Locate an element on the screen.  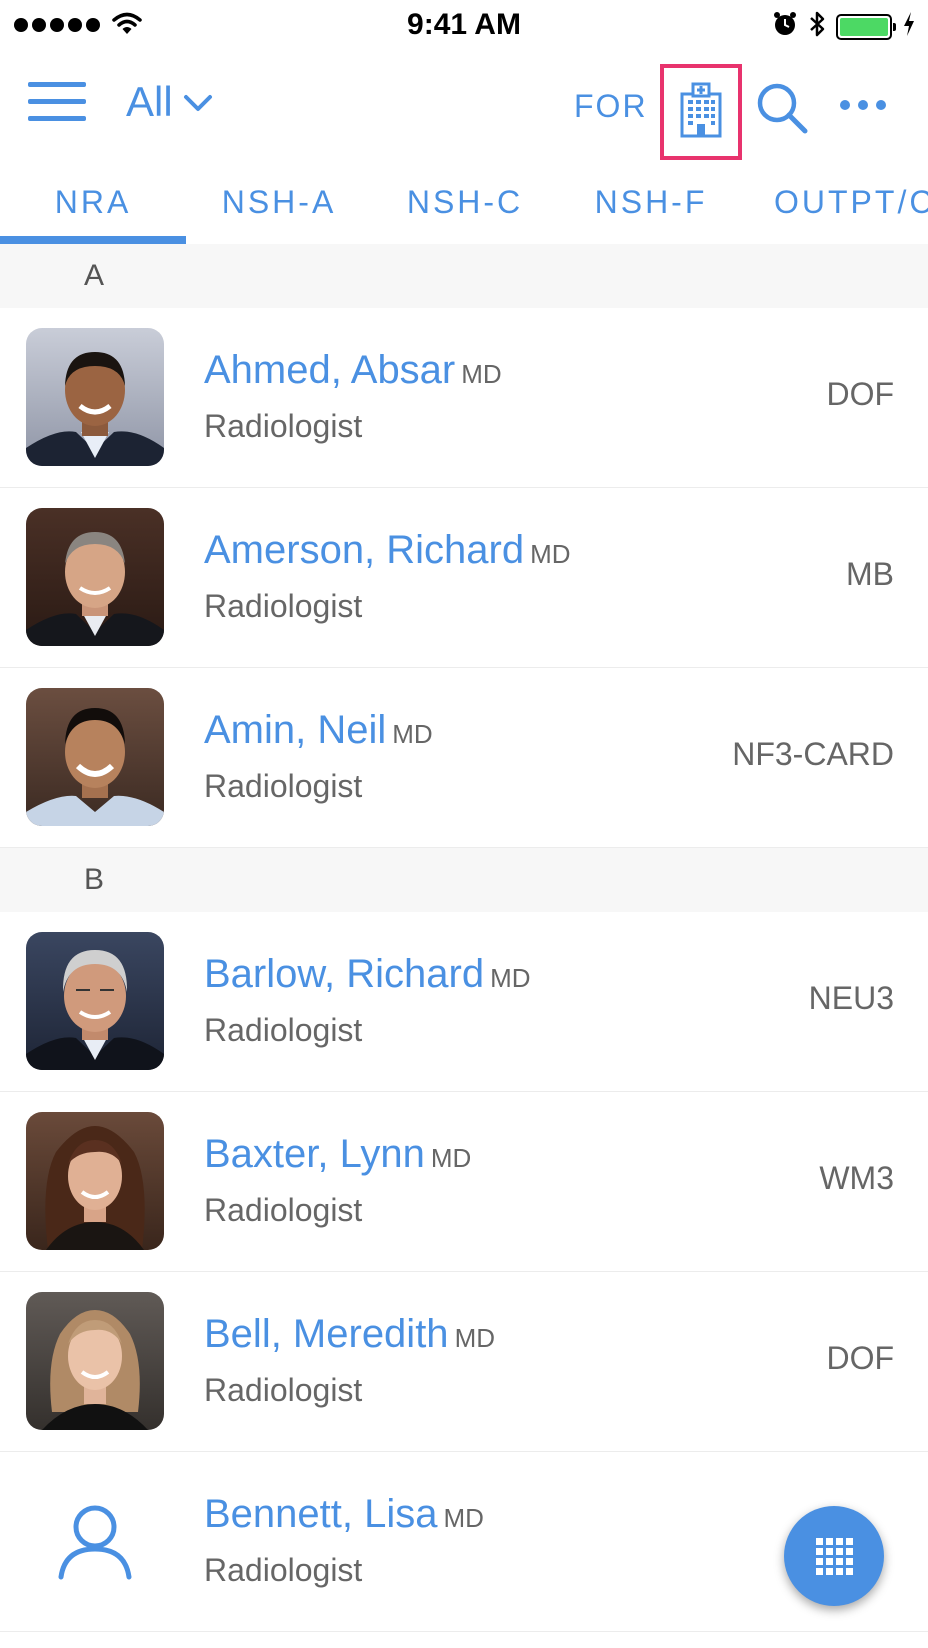
grid-icon is located at coordinates (834, 1556).